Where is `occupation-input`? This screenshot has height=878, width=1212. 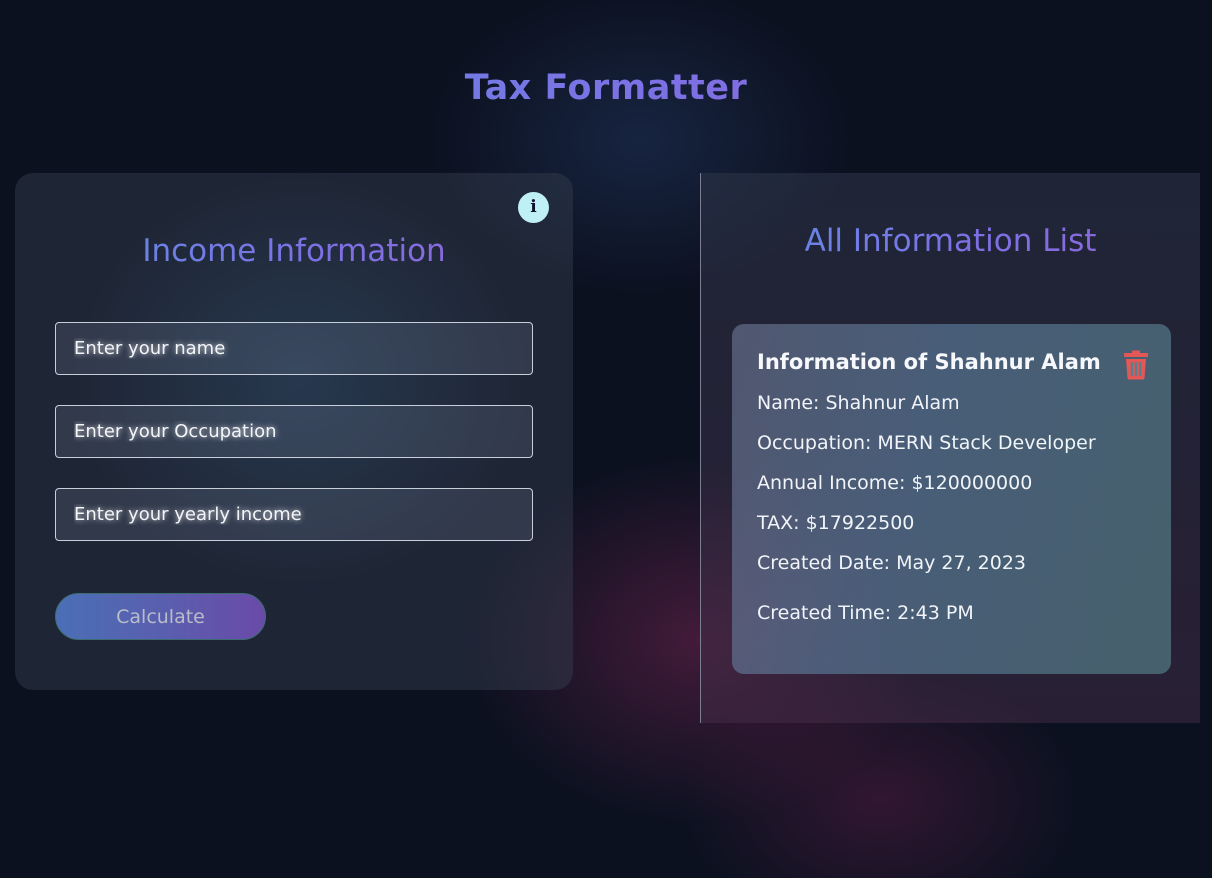 occupation-input is located at coordinates (294, 431).